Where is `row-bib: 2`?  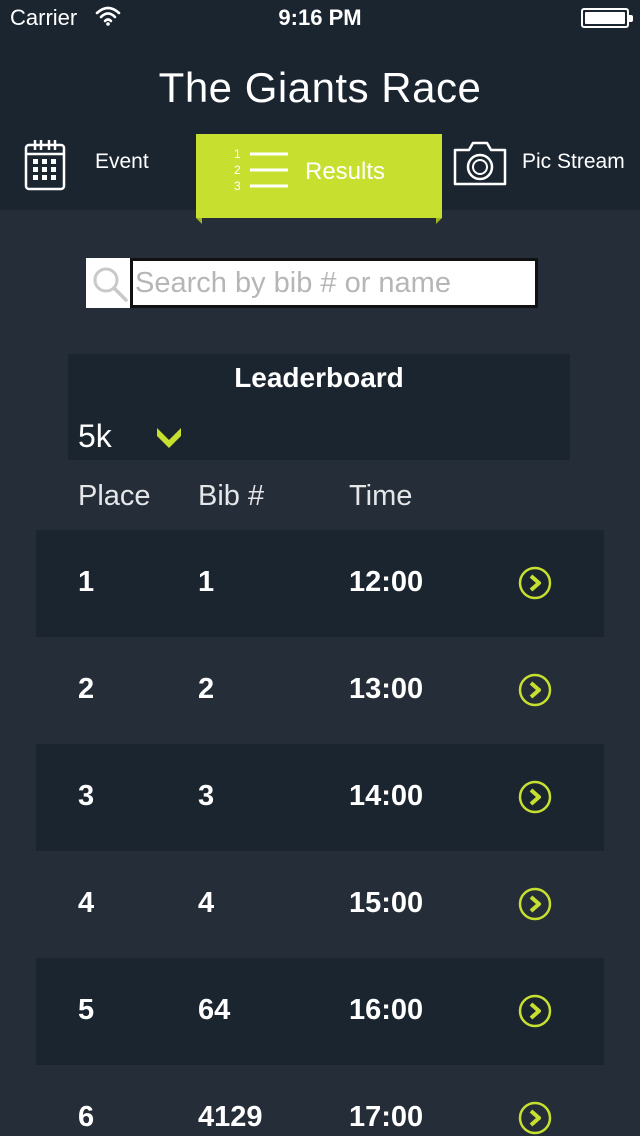
row-bib: 2 is located at coordinates (206, 689).